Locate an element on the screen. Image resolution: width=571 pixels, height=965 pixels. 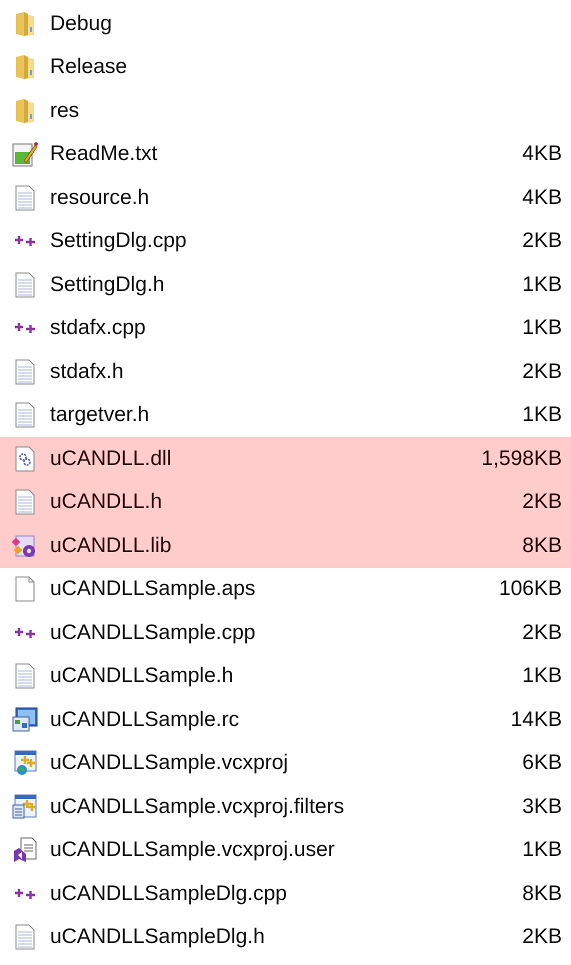
project-icon is located at coordinates (25, 763).